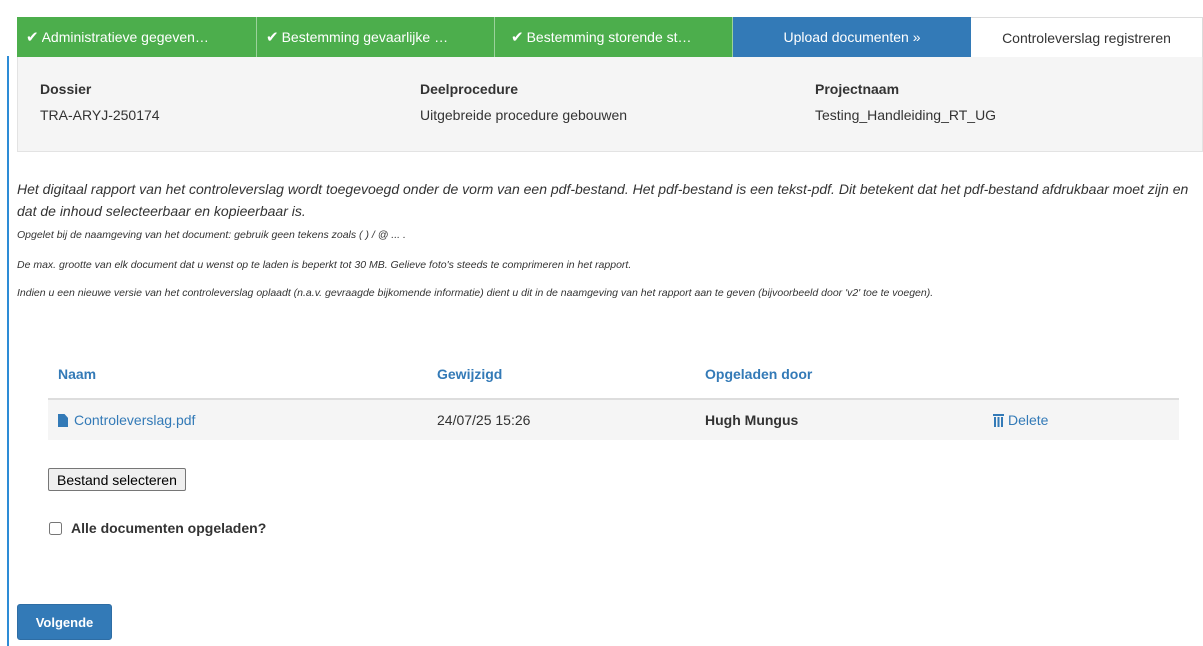 This screenshot has height=646, width=1203. What do you see at coordinates (100, 115) in the screenshot?
I see `dossier-value: TRA-ARYJ-250174` at bounding box center [100, 115].